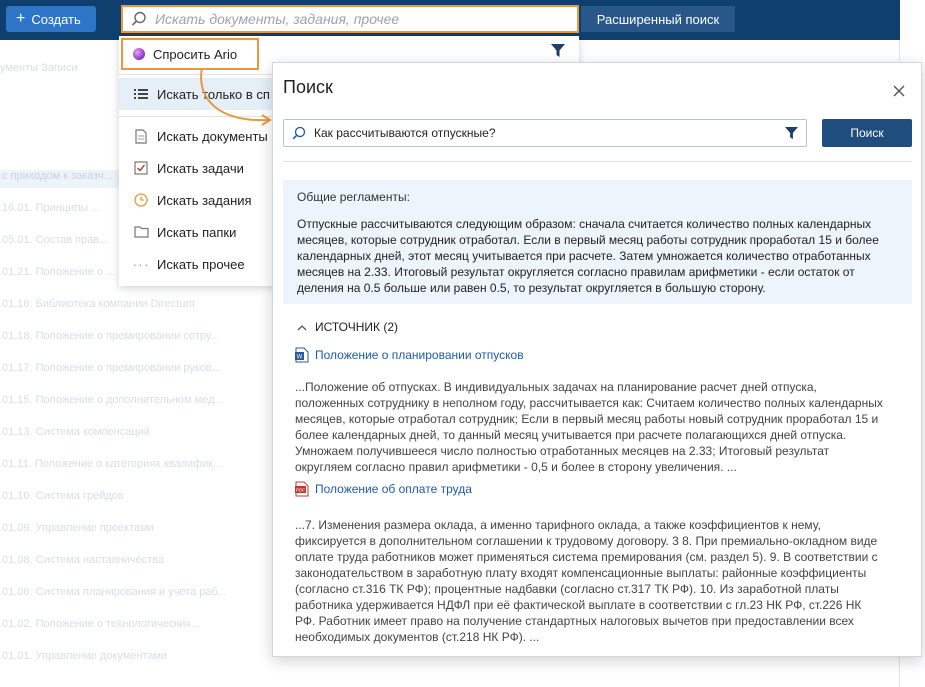  What do you see at coordinates (141, 232) in the screenshot?
I see `folder-icon` at bounding box center [141, 232].